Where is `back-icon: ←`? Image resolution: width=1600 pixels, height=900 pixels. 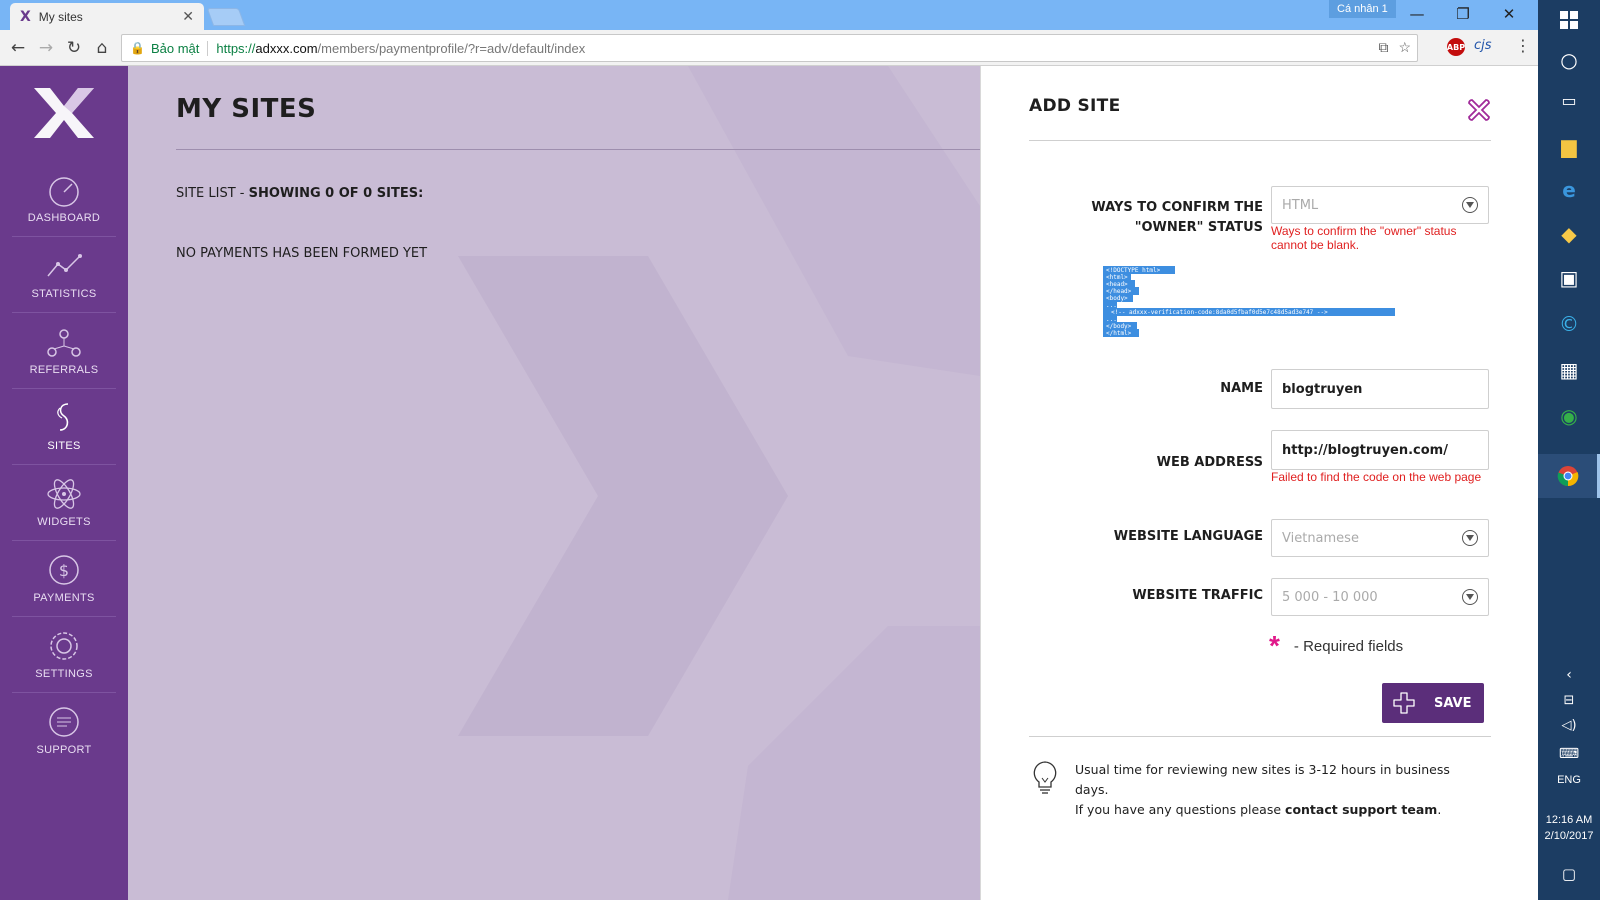 back-icon: ← is located at coordinates (18, 48).